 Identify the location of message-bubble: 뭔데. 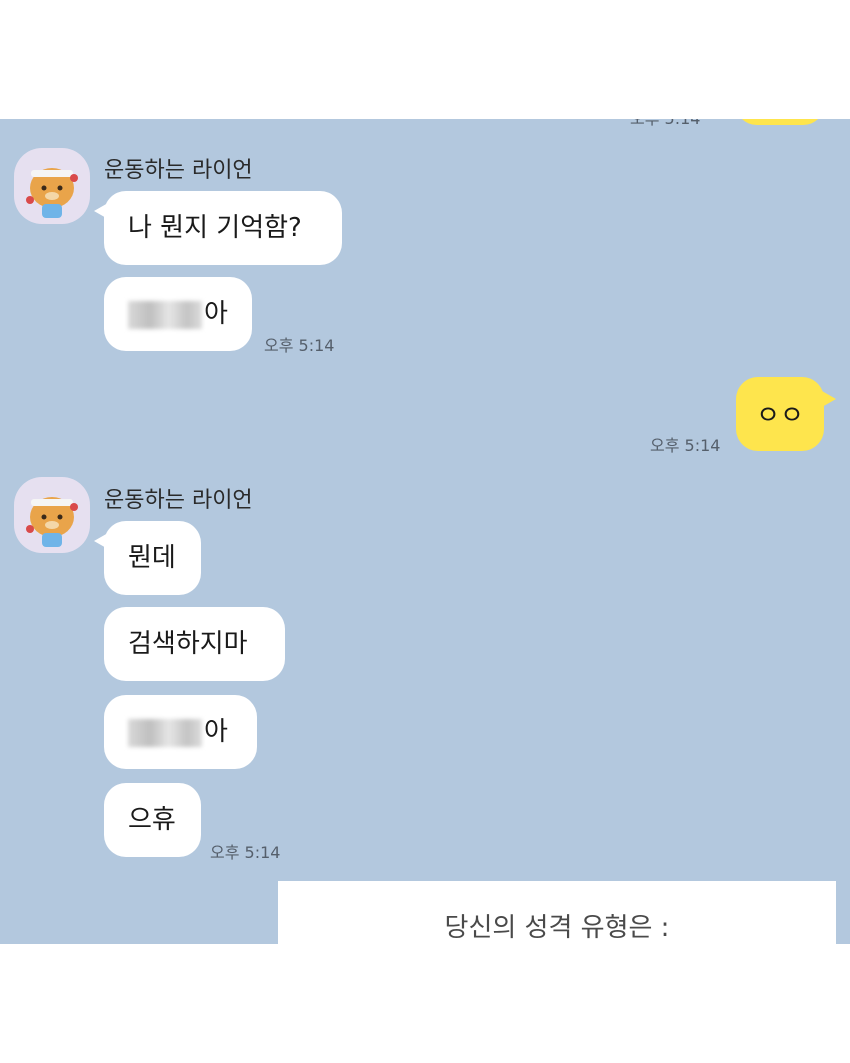
(147, 558).